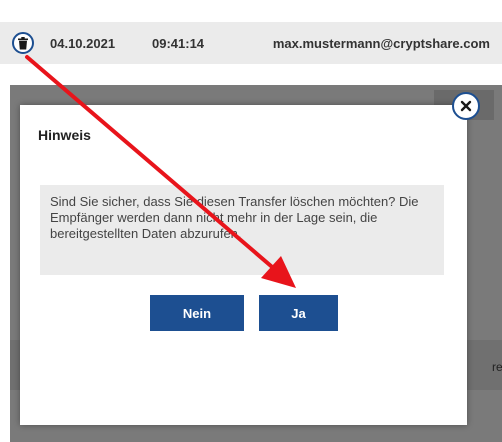 This screenshot has height=442, width=502. I want to click on background-text: re, so click(497, 367).